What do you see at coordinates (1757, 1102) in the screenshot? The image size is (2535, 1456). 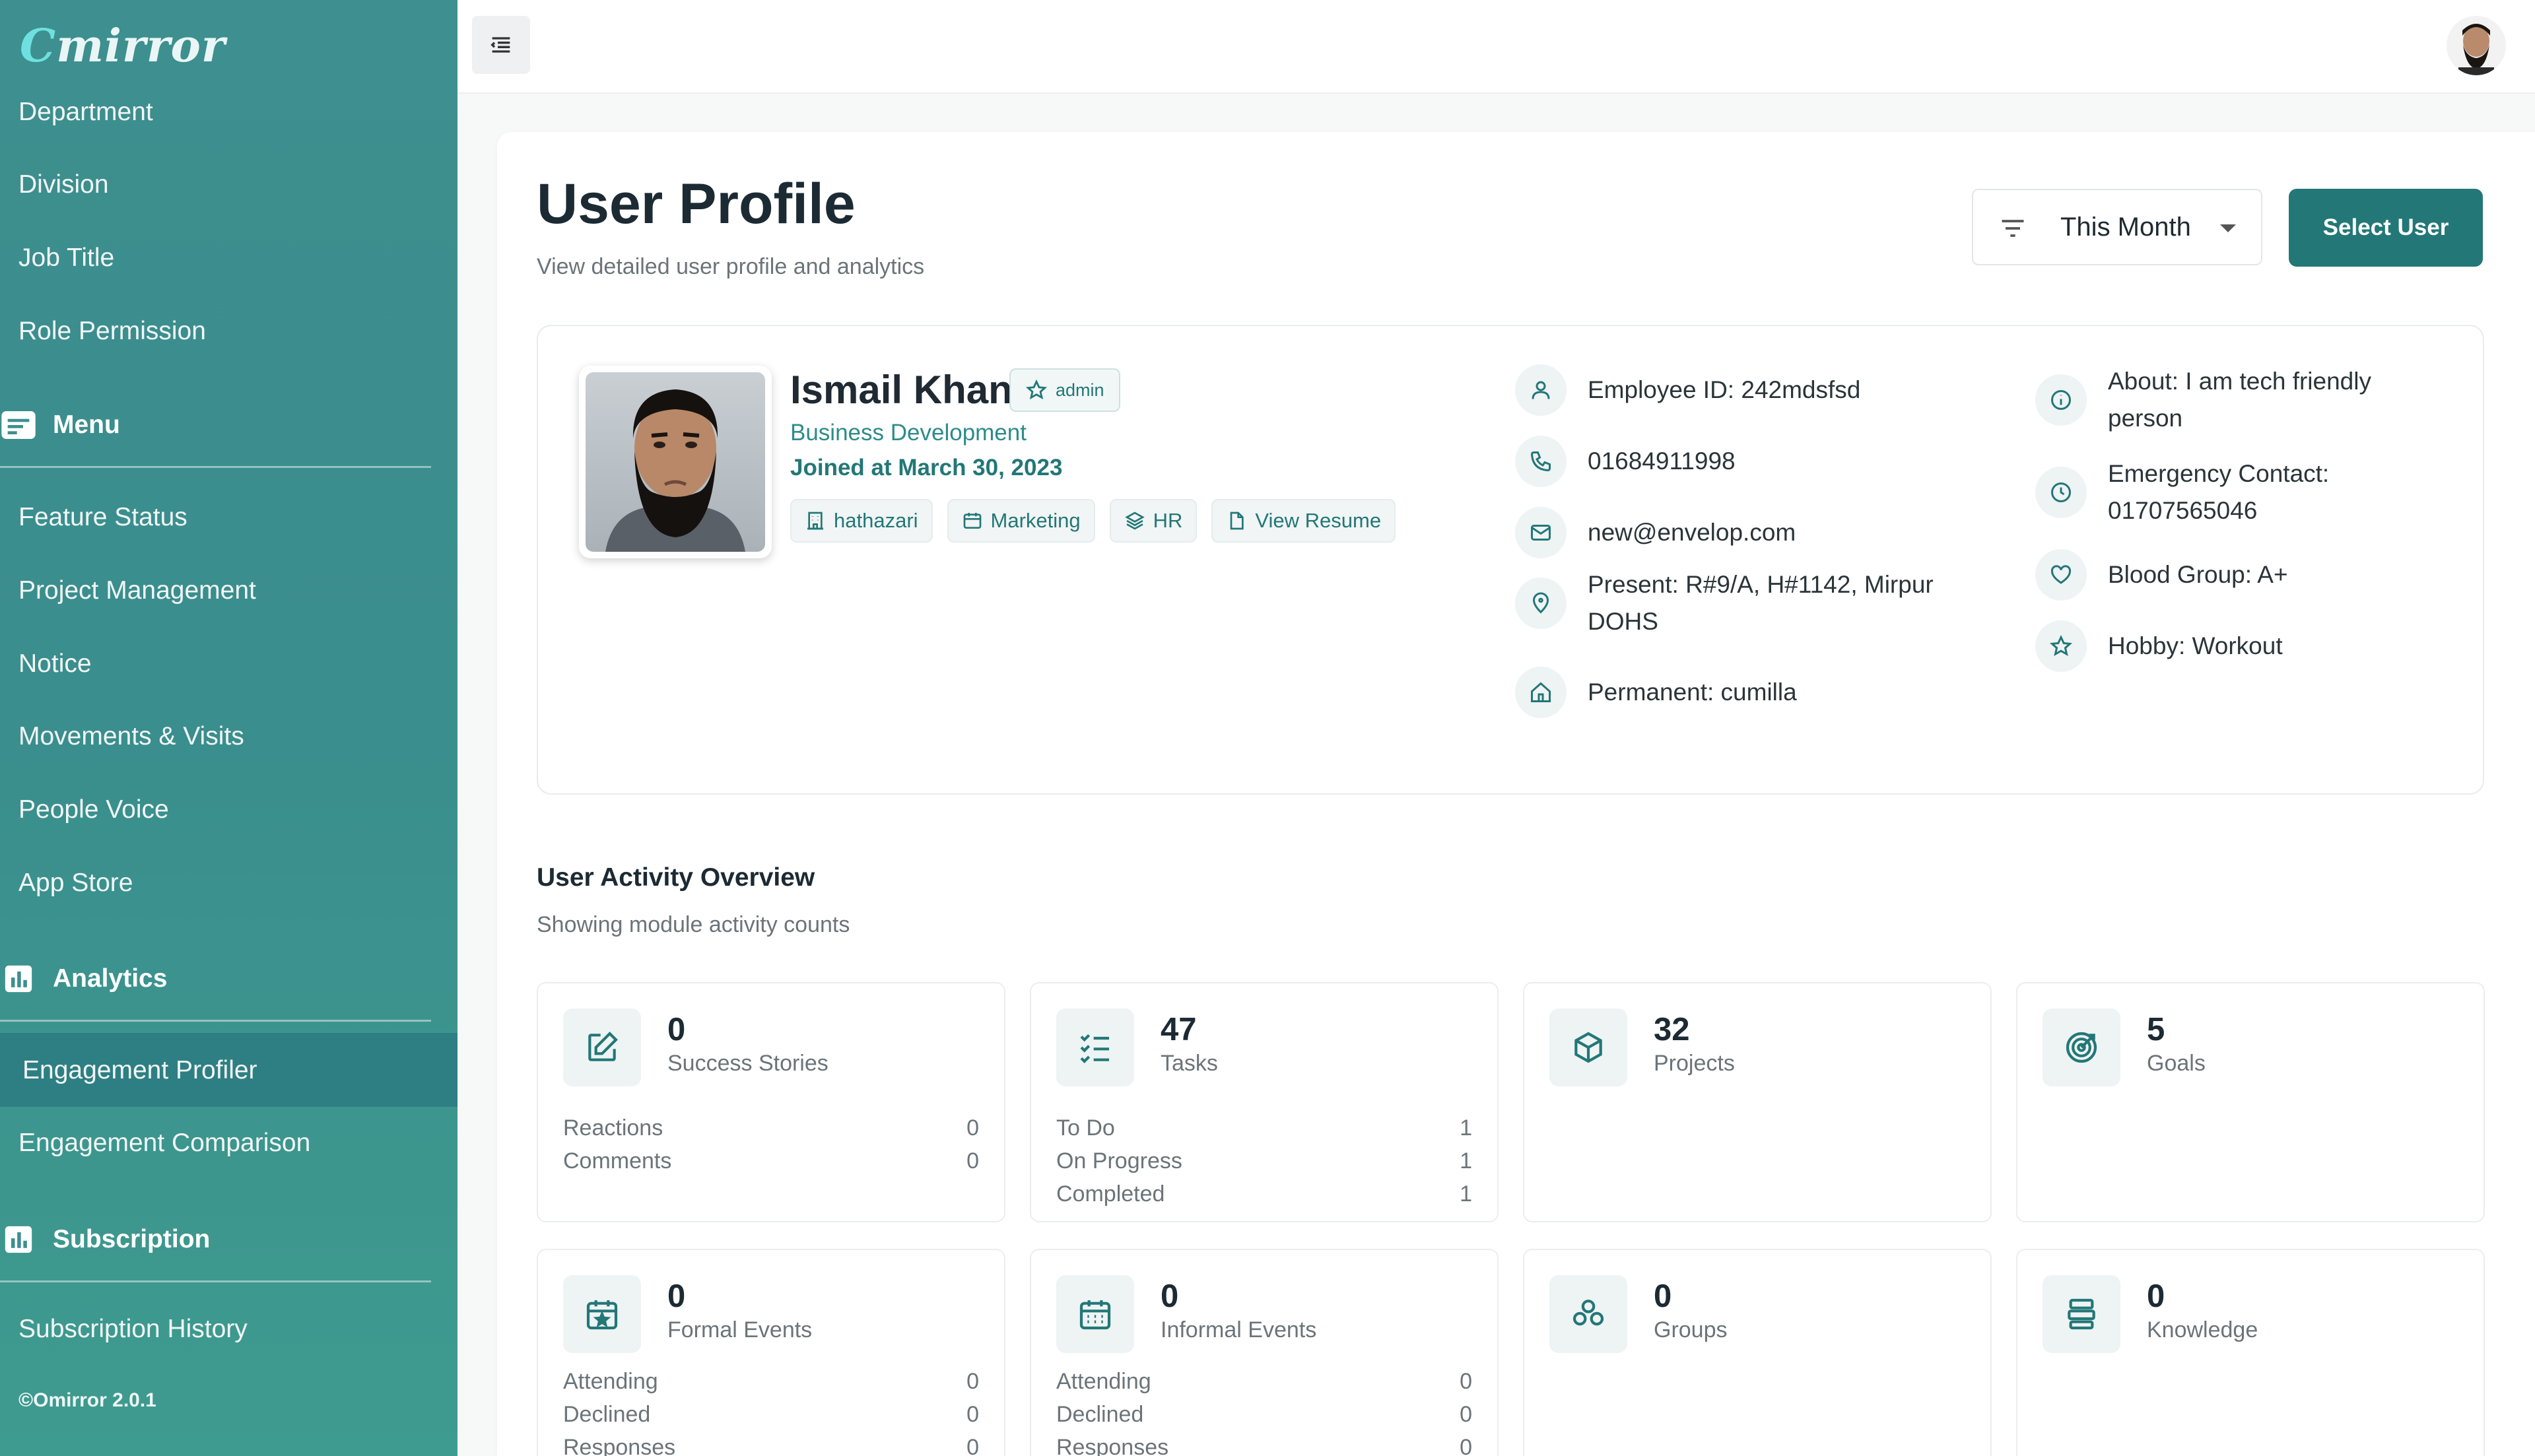 I see `tile-projects: 32 Projects` at bounding box center [1757, 1102].